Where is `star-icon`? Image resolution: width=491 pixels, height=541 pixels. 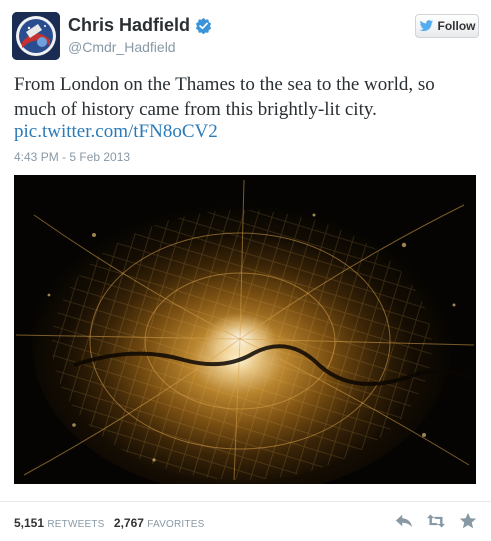
star-icon is located at coordinates (468, 521).